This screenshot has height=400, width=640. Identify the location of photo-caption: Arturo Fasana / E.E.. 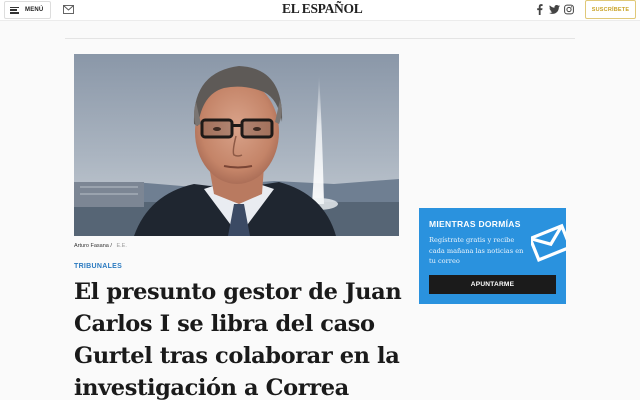
(100, 246).